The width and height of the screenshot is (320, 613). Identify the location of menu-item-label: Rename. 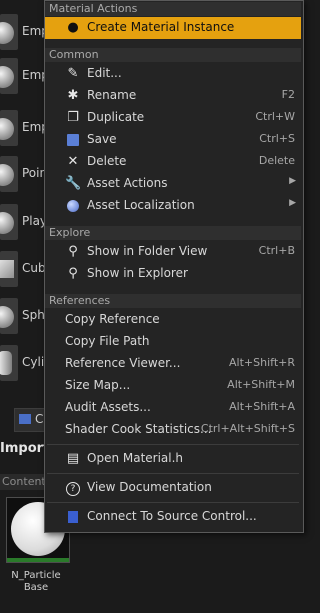
(112, 95).